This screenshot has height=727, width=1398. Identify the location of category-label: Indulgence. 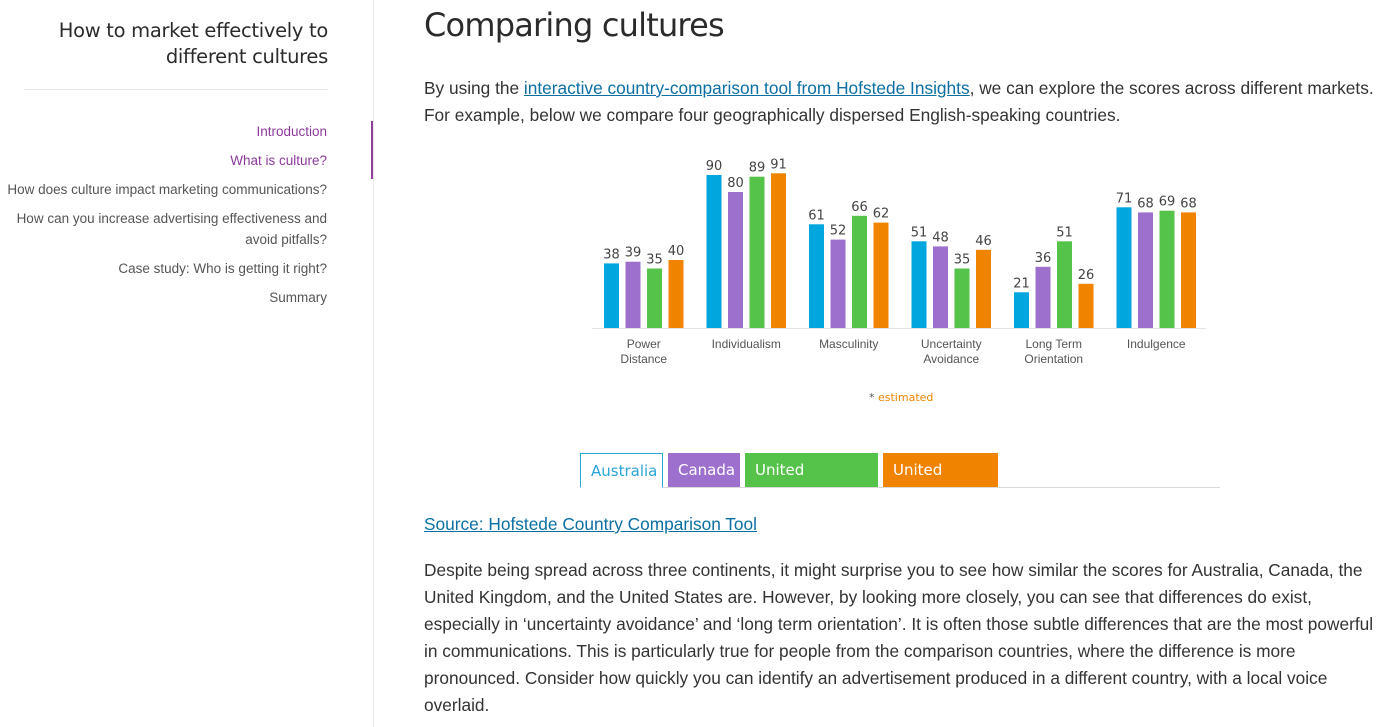
(1156, 344).